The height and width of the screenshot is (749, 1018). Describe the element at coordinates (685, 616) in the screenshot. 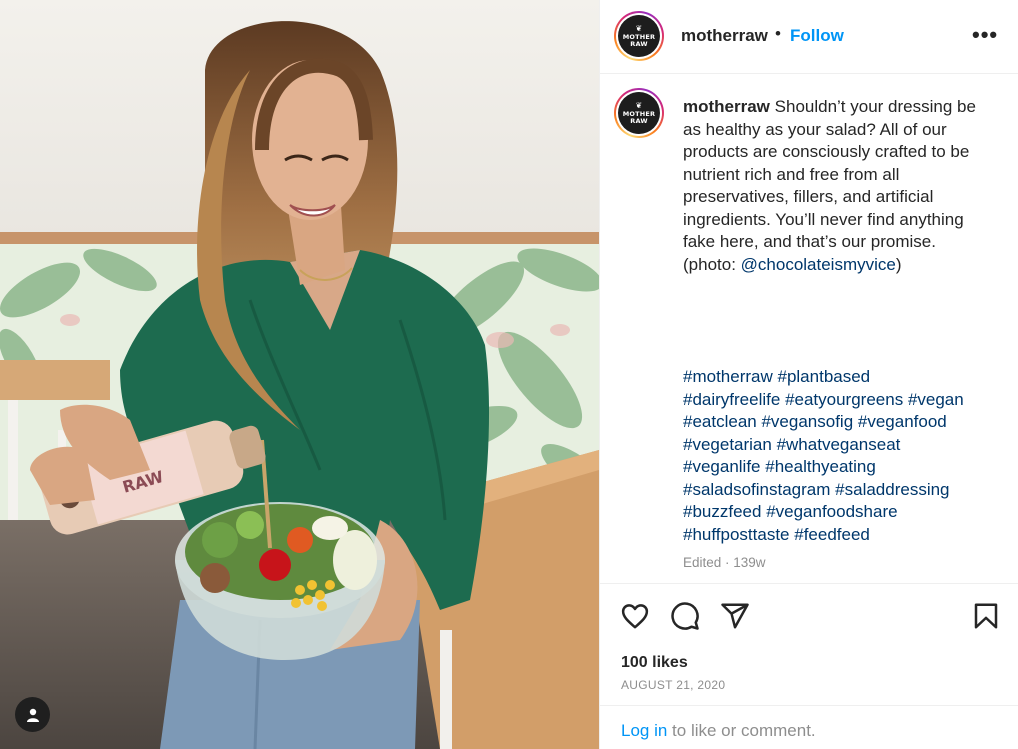

I see `comment-icon` at that location.